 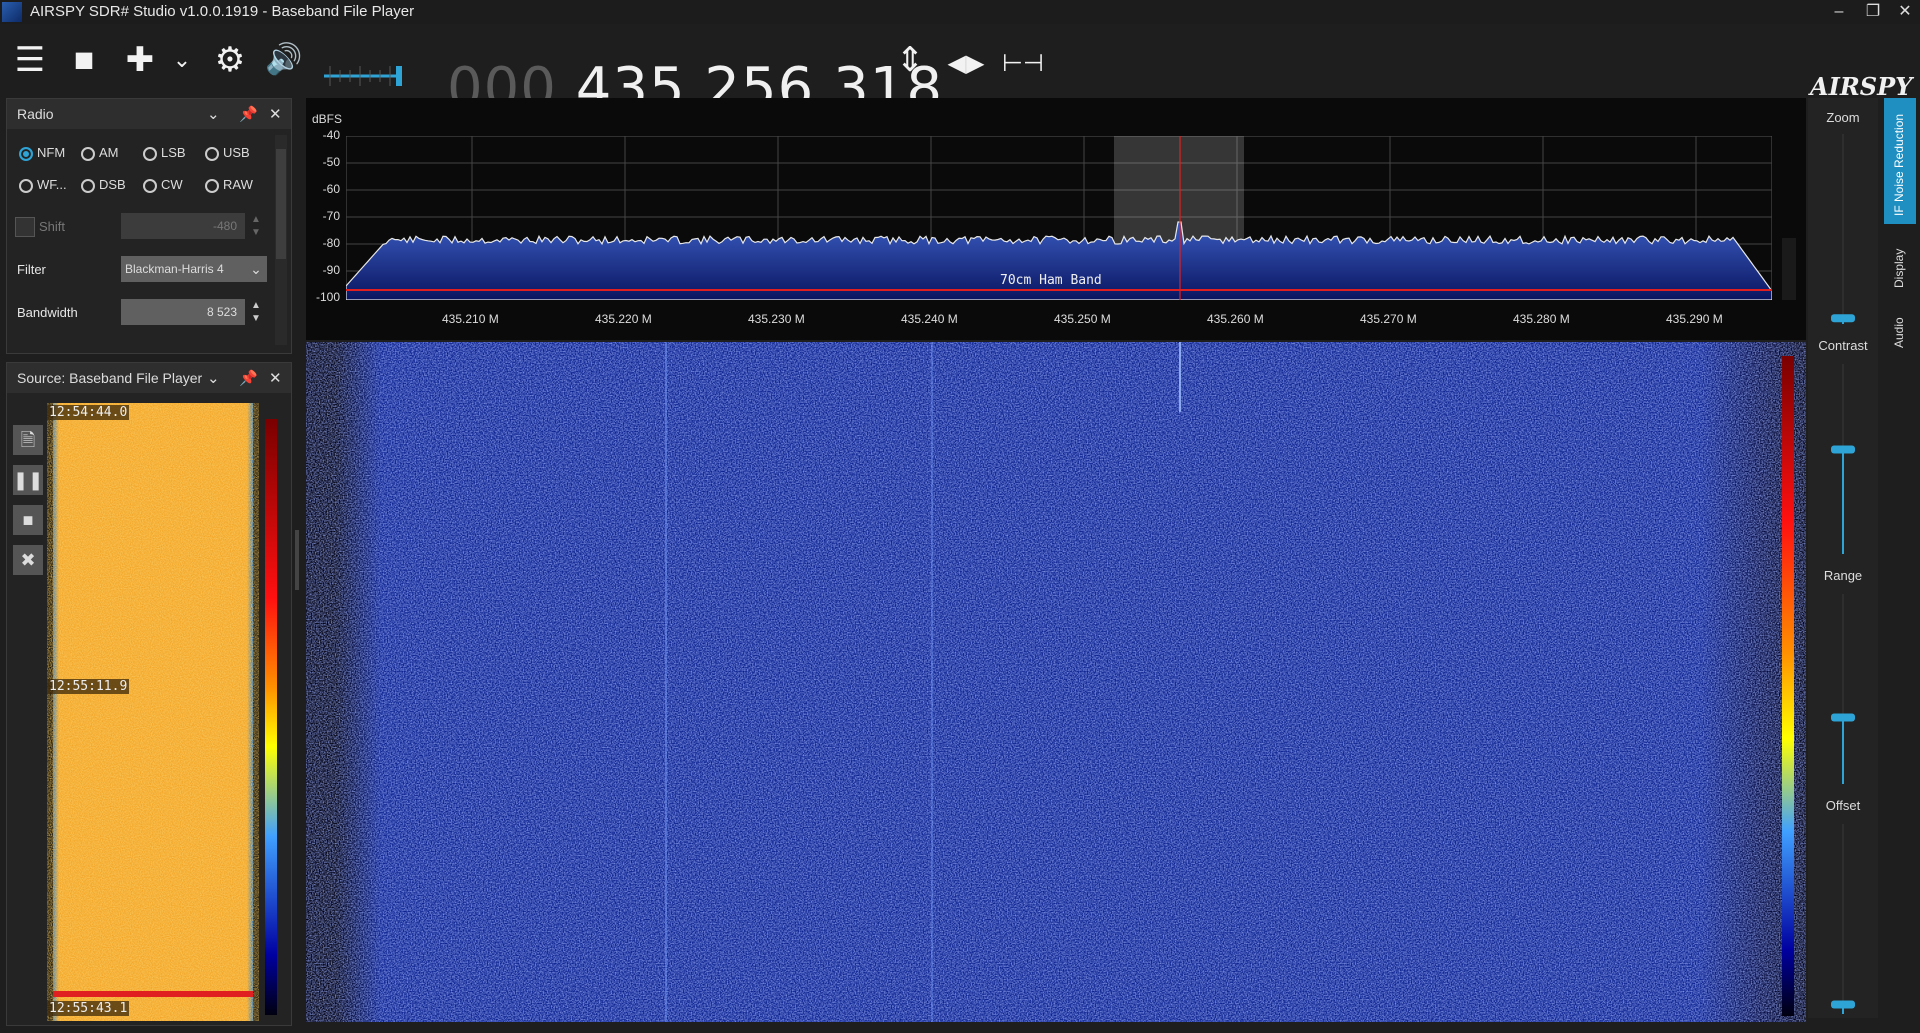 I want to click on volume-slider, so click(x=363, y=76).